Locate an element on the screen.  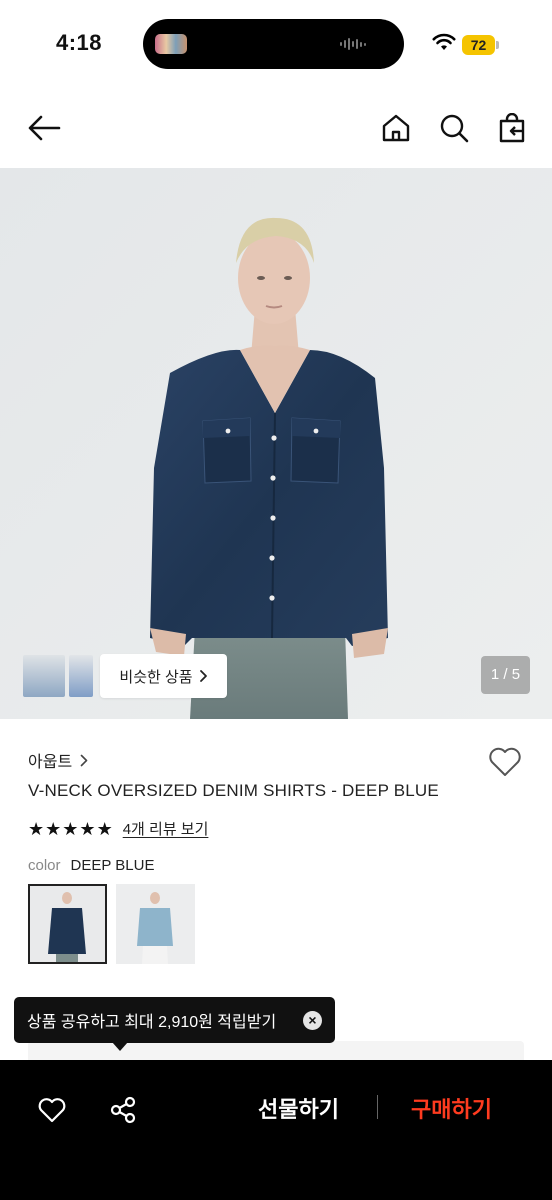
share-icon is located at coordinates (123, 1110).